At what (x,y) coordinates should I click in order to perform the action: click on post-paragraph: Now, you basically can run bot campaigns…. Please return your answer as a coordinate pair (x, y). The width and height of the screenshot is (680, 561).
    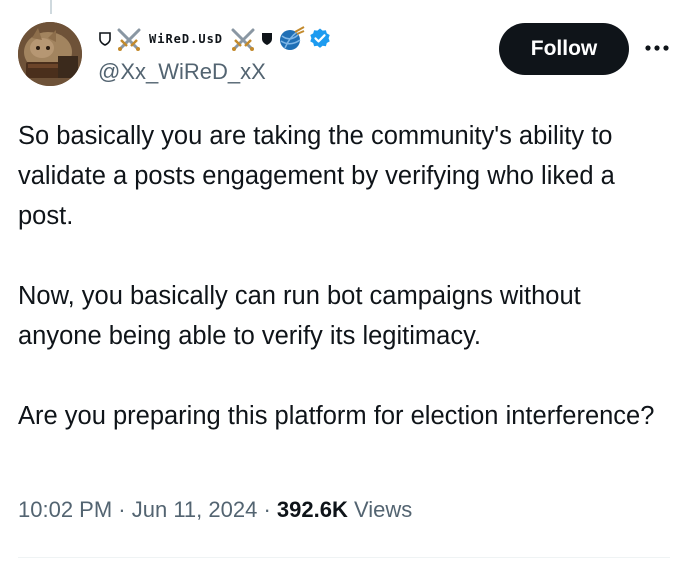
    Looking at the image, I should click on (299, 316).